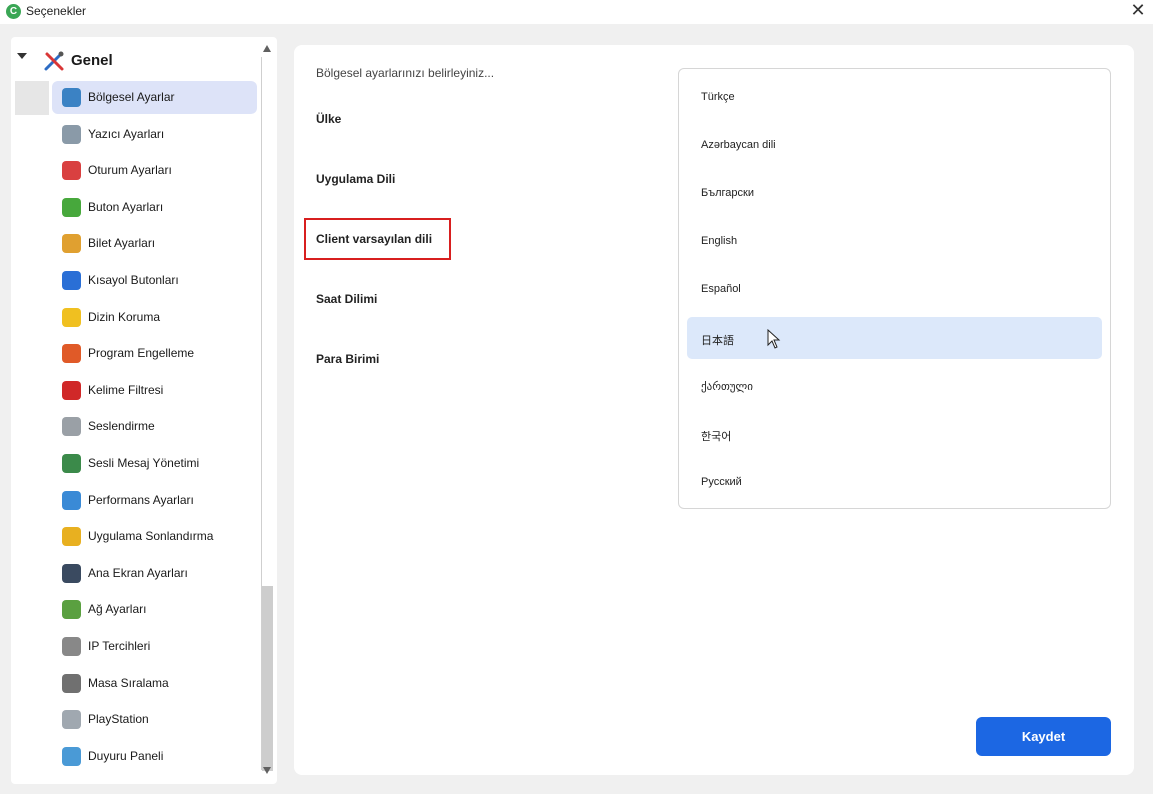 This screenshot has height=794, width=1153. I want to click on language-label: Español, so click(721, 289).